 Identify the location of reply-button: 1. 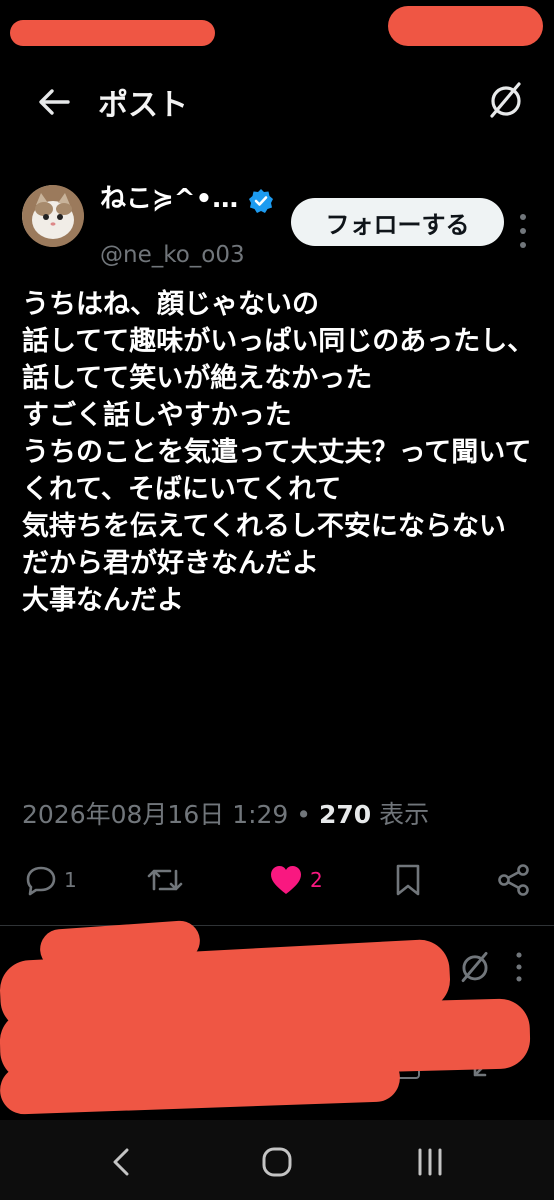
(50, 880).